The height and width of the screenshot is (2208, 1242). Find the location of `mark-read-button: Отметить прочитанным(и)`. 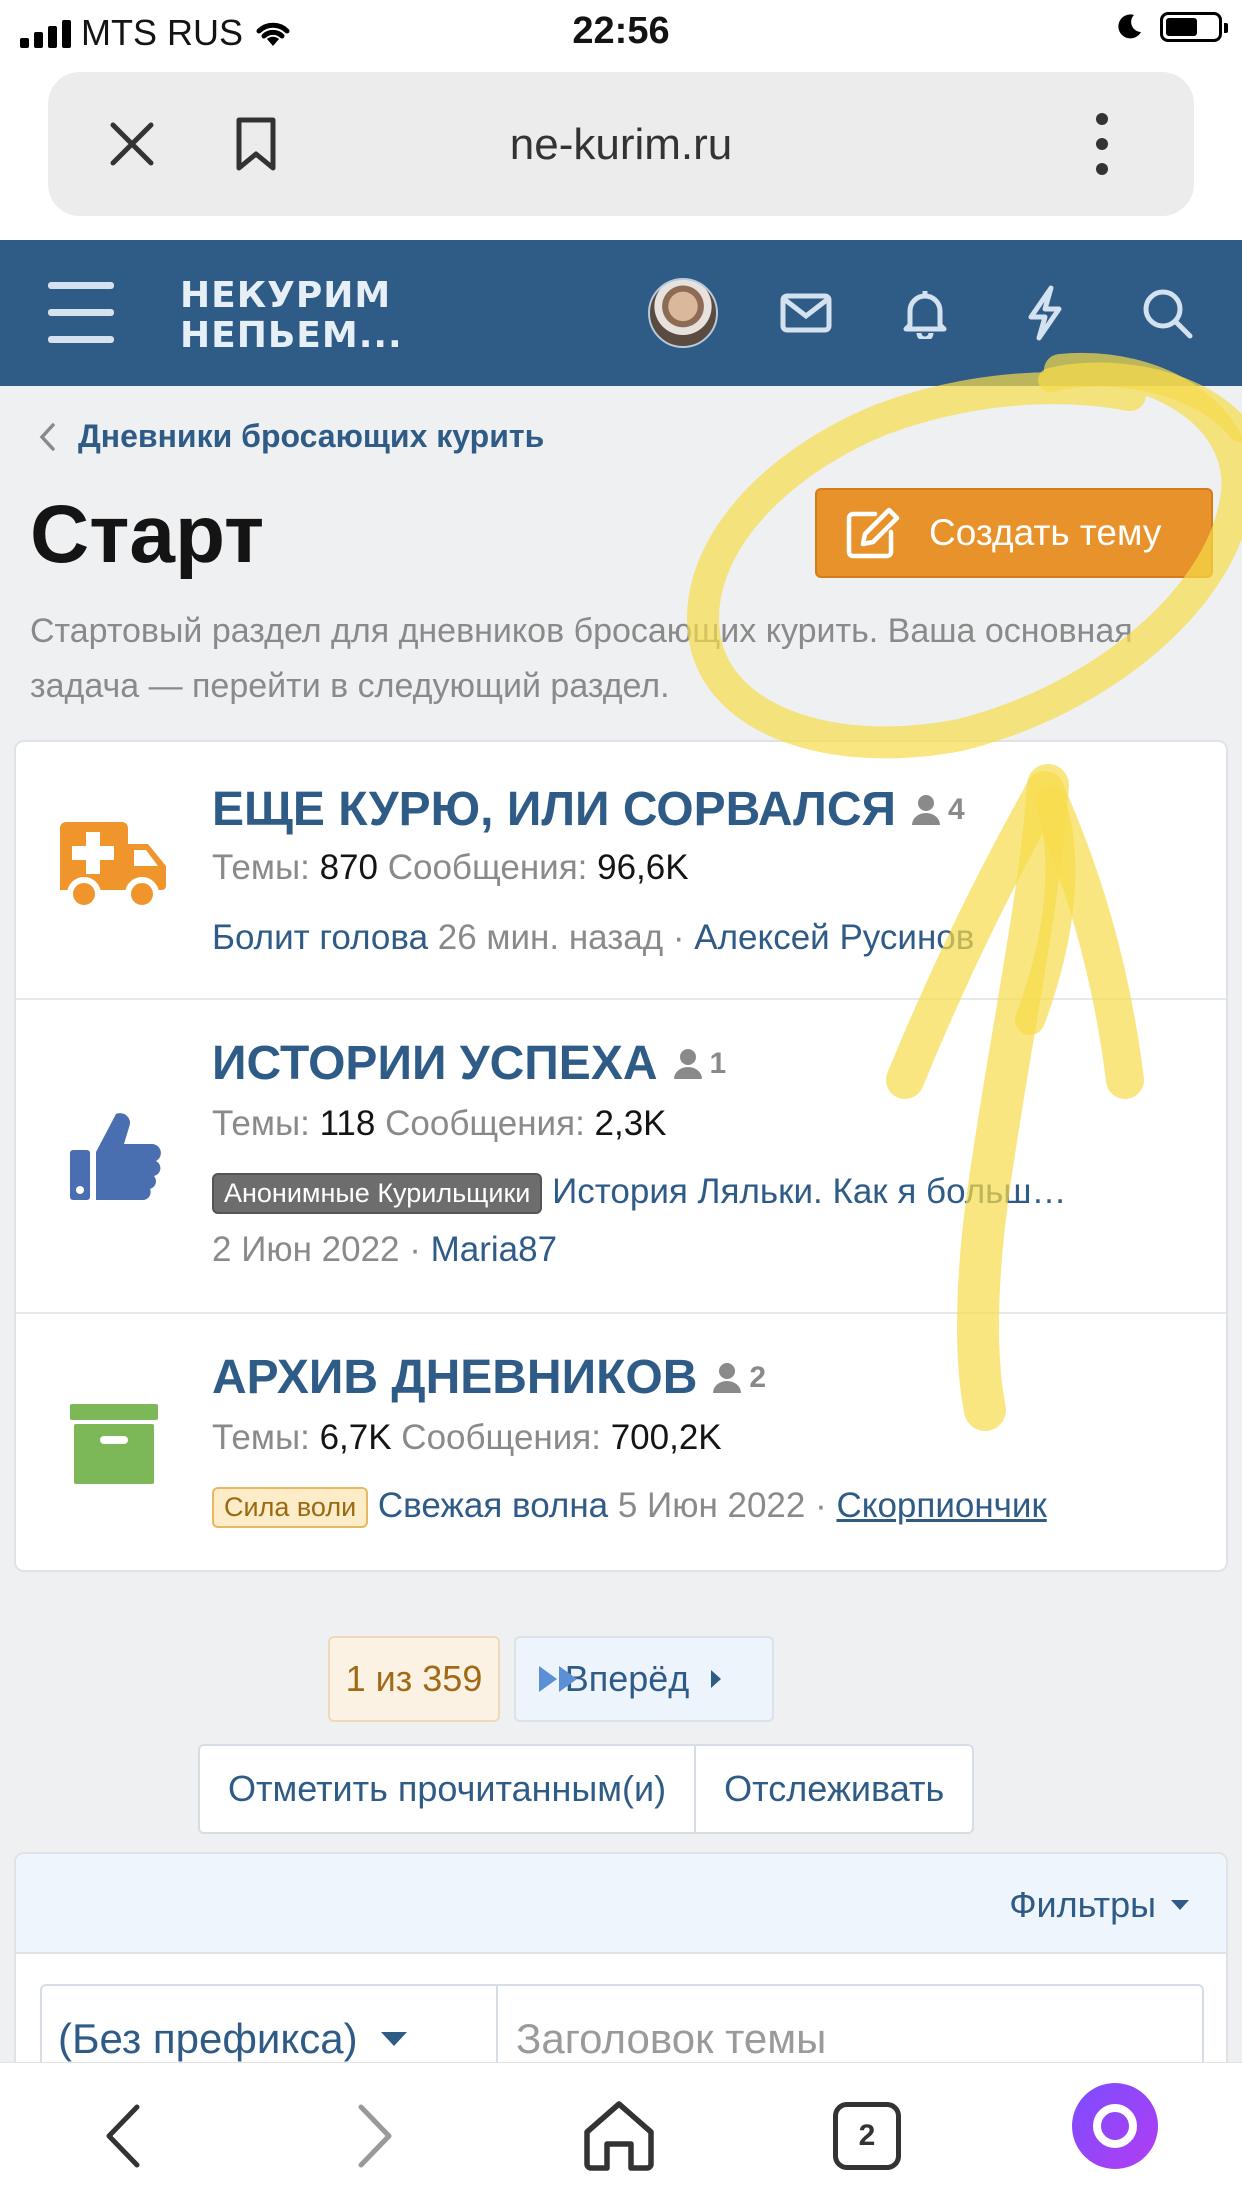

mark-read-button: Отметить прочитанным(и) is located at coordinates (447, 1789).